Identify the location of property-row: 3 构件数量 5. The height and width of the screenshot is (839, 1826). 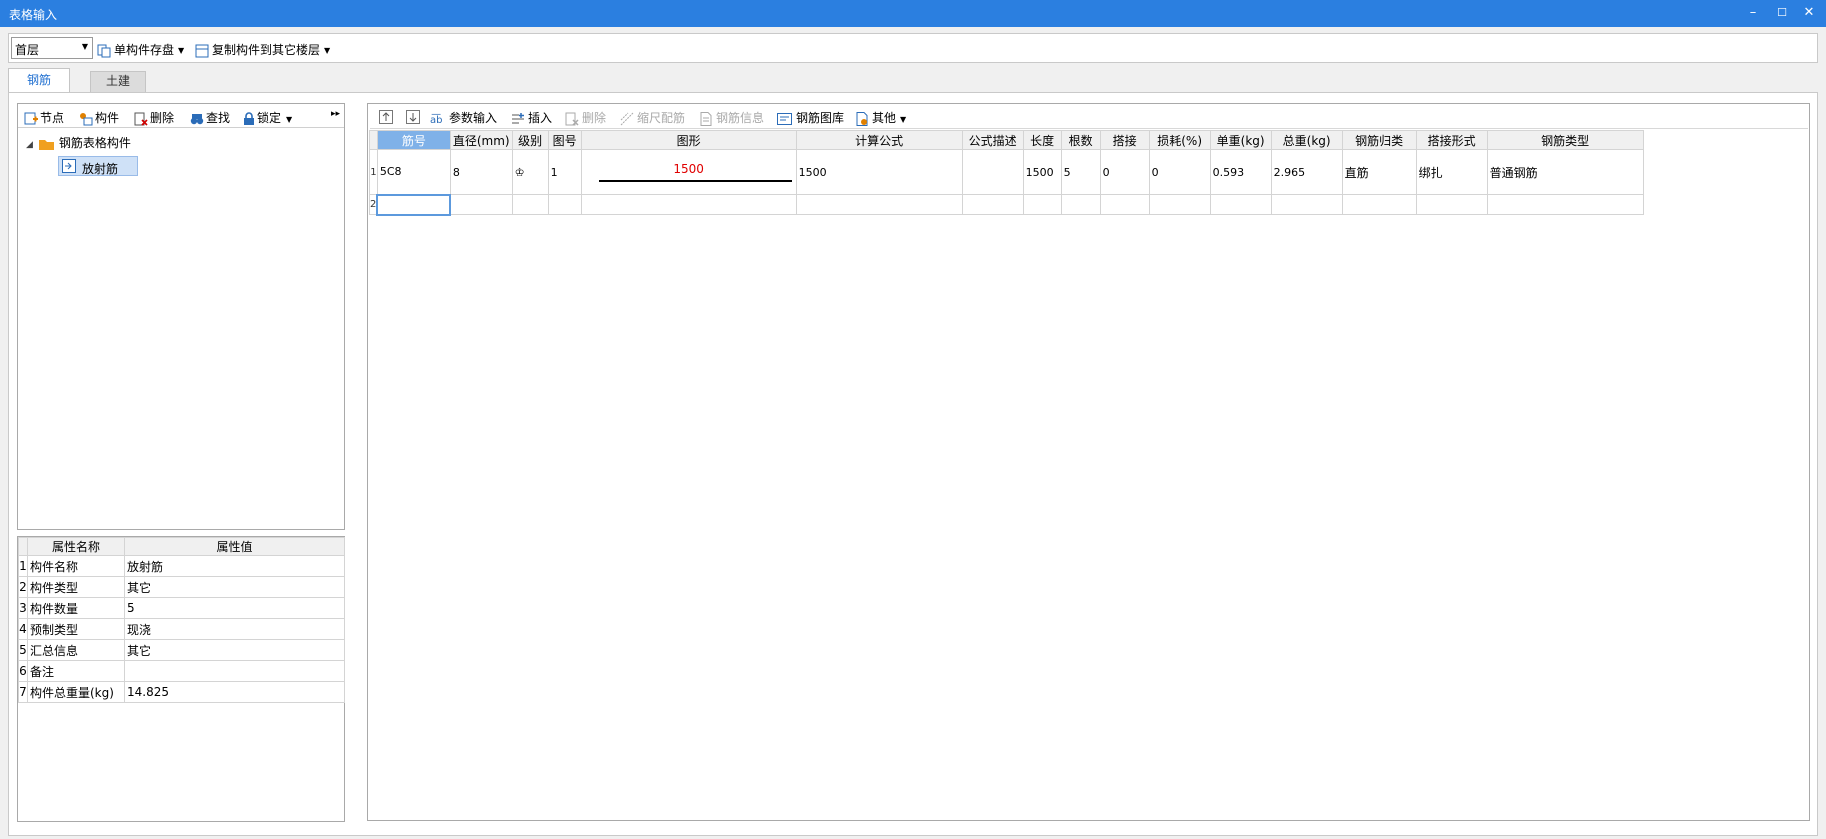
(181, 608).